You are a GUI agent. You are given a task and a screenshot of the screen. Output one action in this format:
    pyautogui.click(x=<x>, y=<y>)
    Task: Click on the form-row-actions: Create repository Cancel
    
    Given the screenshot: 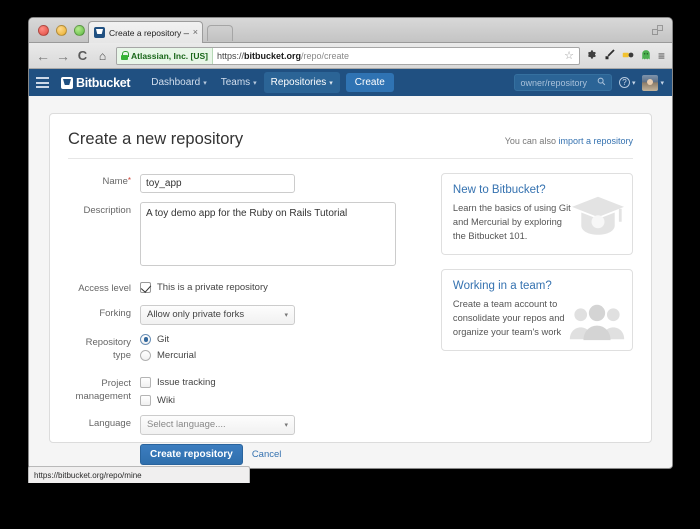 What is the action you would take?
    pyautogui.click(x=247, y=454)
    